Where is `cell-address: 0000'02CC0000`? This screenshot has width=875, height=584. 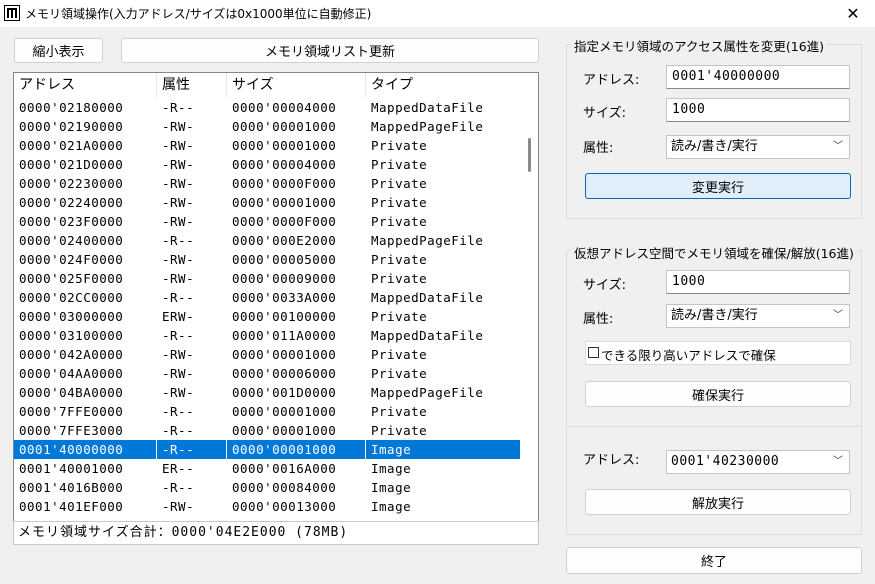 cell-address: 0000'02CC0000 is located at coordinates (71, 297).